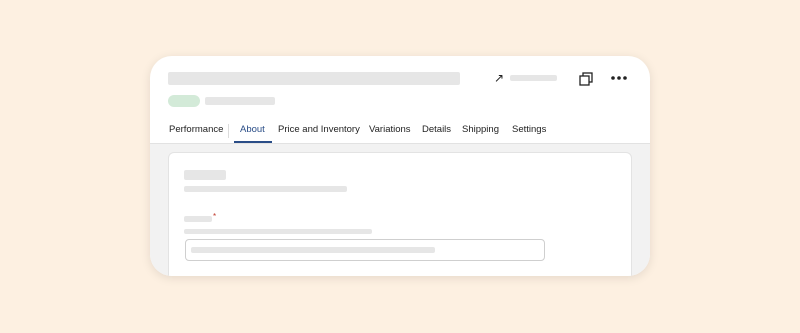 This screenshot has height=333, width=800. I want to click on title-input, so click(365, 250).